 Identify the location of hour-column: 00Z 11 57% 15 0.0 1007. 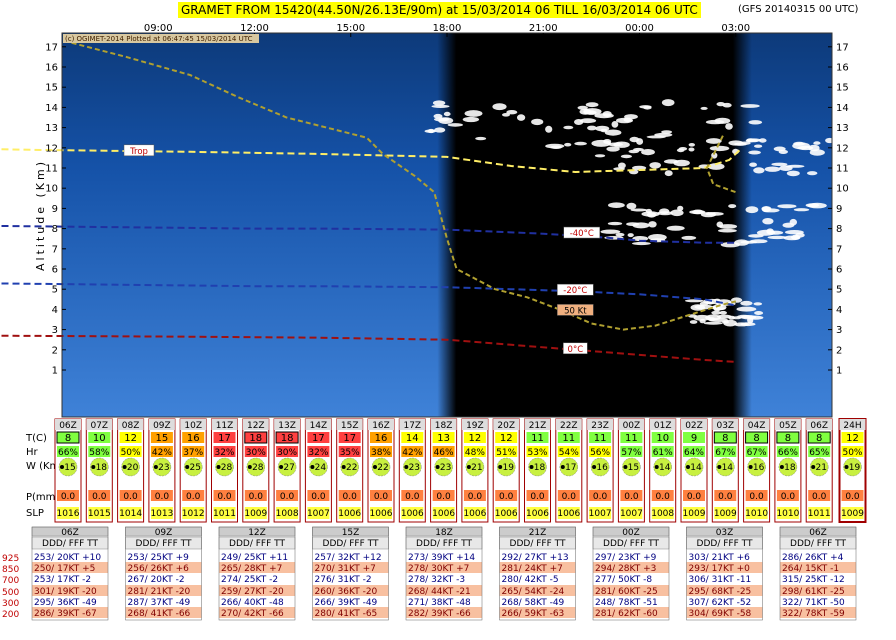
(631, 470).